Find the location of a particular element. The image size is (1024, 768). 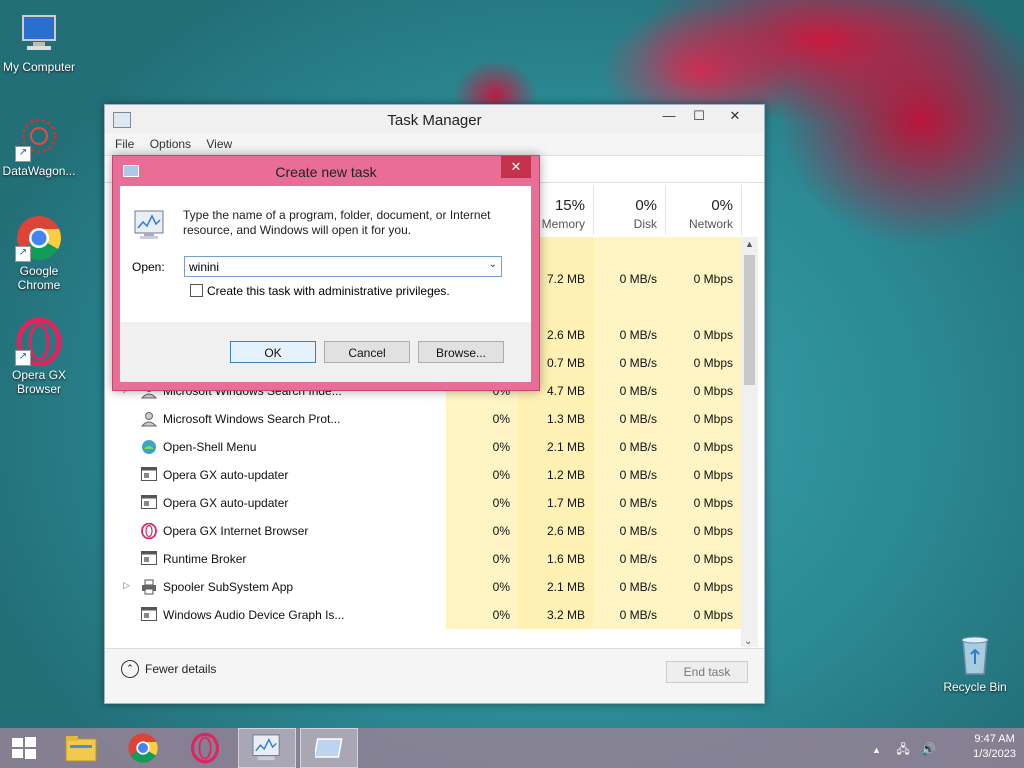

volume-icon: 🔊 is located at coordinates (928, 749).